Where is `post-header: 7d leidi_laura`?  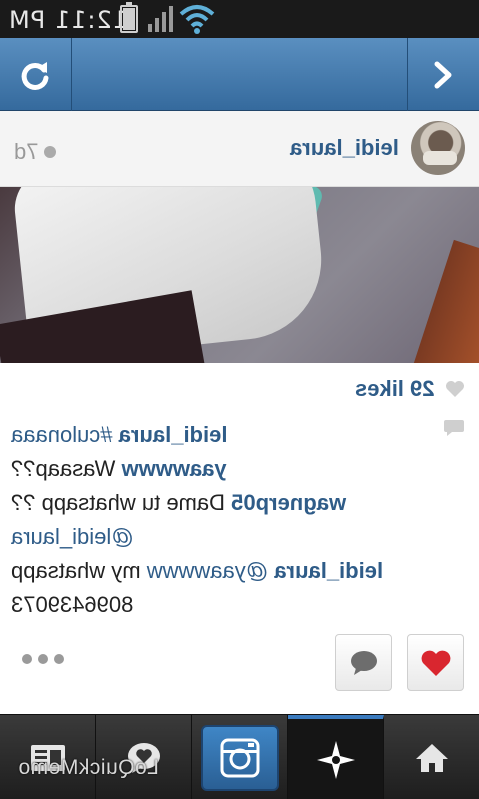 post-header: 7d leidi_laura is located at coordinates (239, 149).